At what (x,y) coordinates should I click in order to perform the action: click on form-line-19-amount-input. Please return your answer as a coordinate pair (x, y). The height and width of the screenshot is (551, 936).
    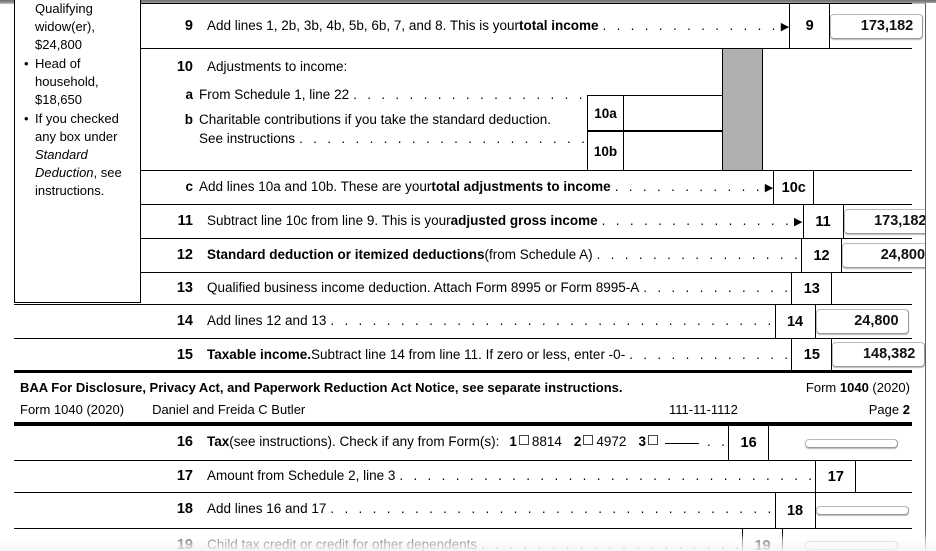
    Looking at the image, I should click on (851, 545).